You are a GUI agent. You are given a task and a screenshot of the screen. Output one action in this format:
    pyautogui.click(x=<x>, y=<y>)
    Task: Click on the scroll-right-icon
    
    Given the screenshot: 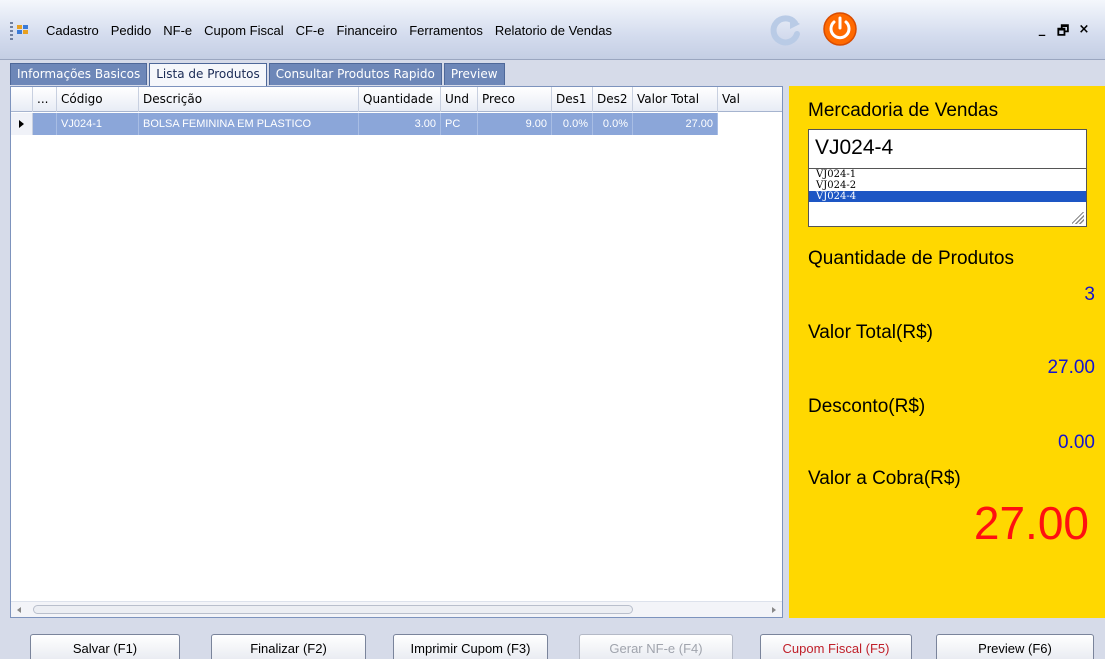 What is the action you would take?
    pyautogui.click(x=774, y=610)
    